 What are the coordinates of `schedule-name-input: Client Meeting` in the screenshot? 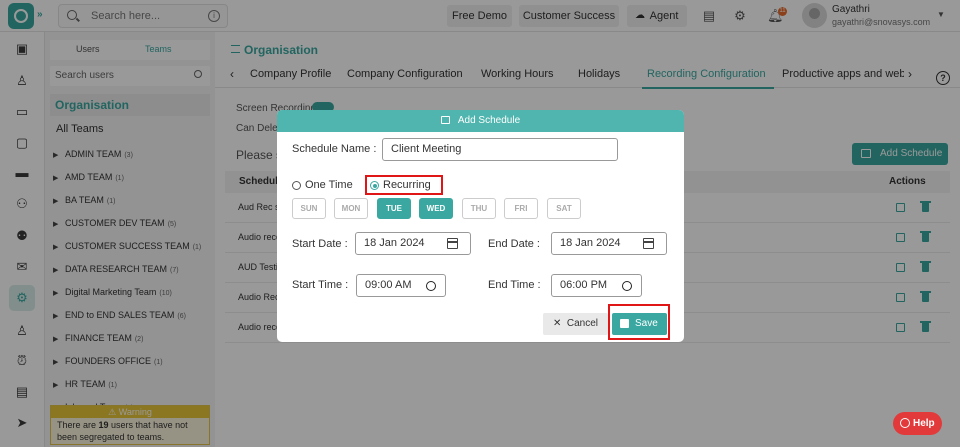 It's located at (500, 149).